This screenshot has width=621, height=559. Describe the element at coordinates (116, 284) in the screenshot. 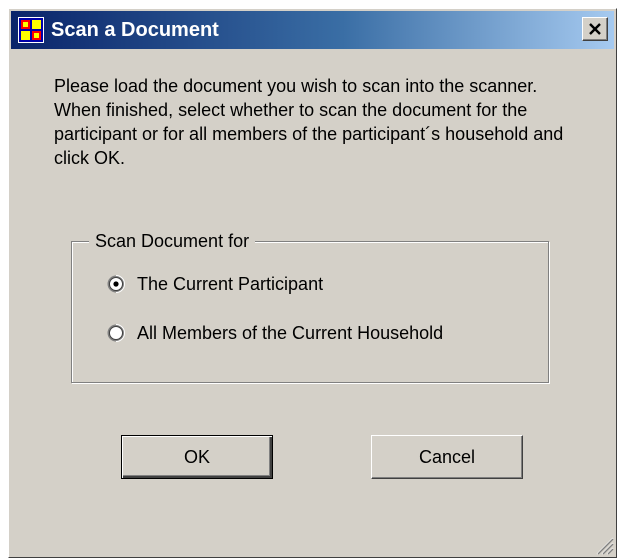

I see `radio-selected-icon` at that location.